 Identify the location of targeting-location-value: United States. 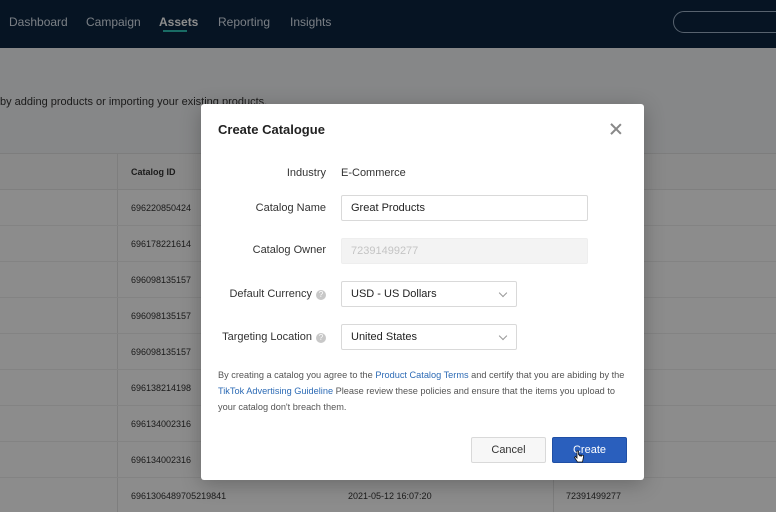
(384, 337).